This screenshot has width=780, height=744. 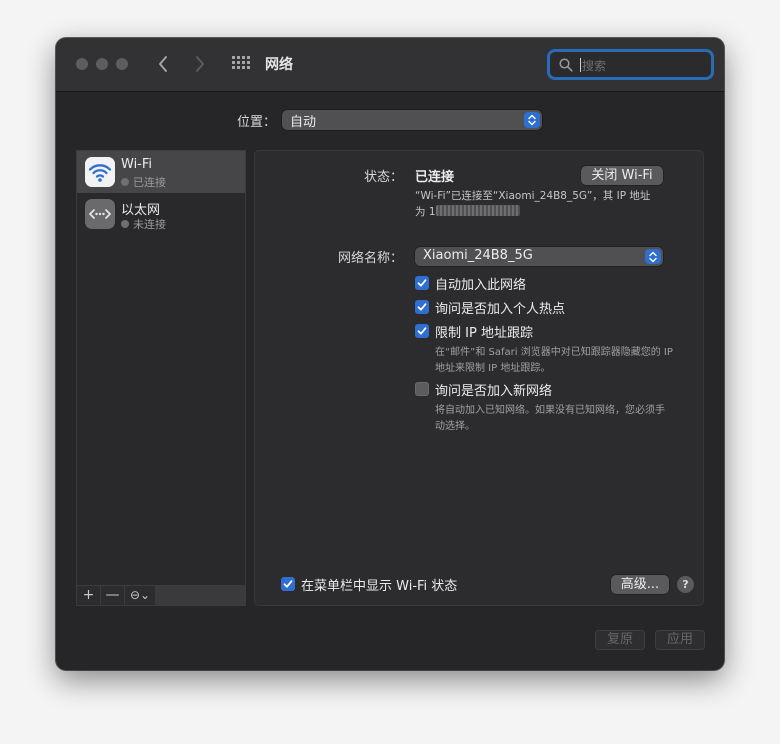 What do you see at coordinates (279, 65) in the screenshot?
I see `window-title: 网络` at bounding box center [279, 65].